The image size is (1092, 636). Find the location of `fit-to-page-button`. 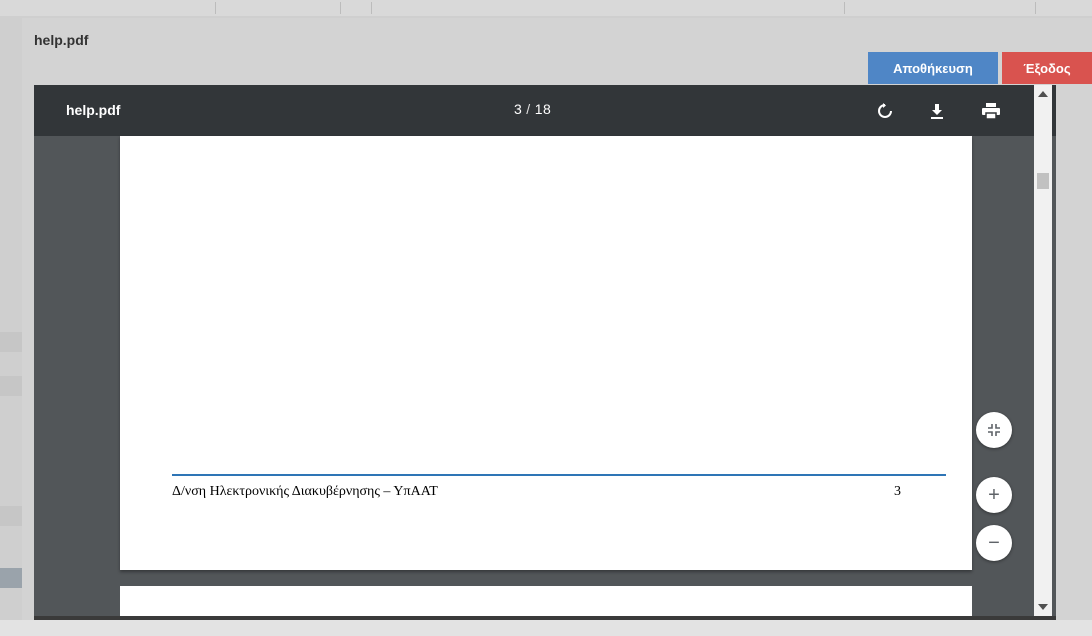

fit-to-page-button is located at coordinates (994, 430).